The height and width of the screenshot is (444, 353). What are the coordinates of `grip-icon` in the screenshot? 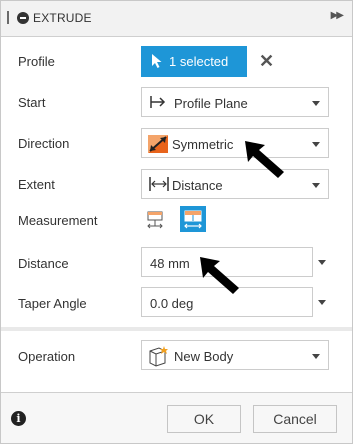 It's located at (8, 17).